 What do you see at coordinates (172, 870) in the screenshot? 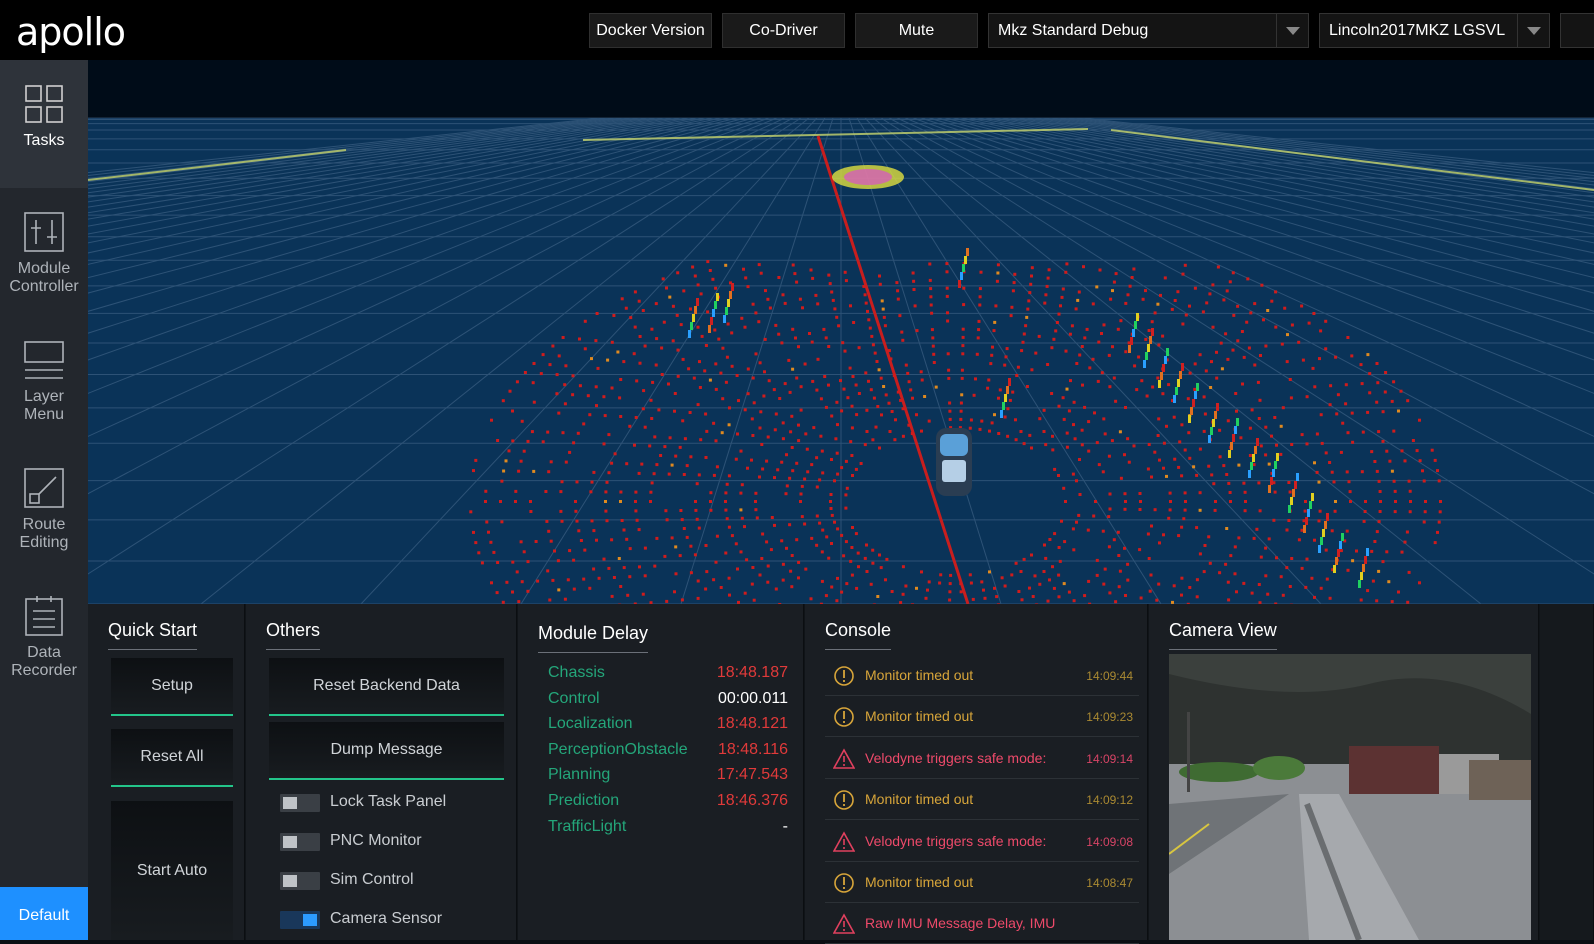
I see `start-auto-button: Start Auto` at bounding box center [172, 870].